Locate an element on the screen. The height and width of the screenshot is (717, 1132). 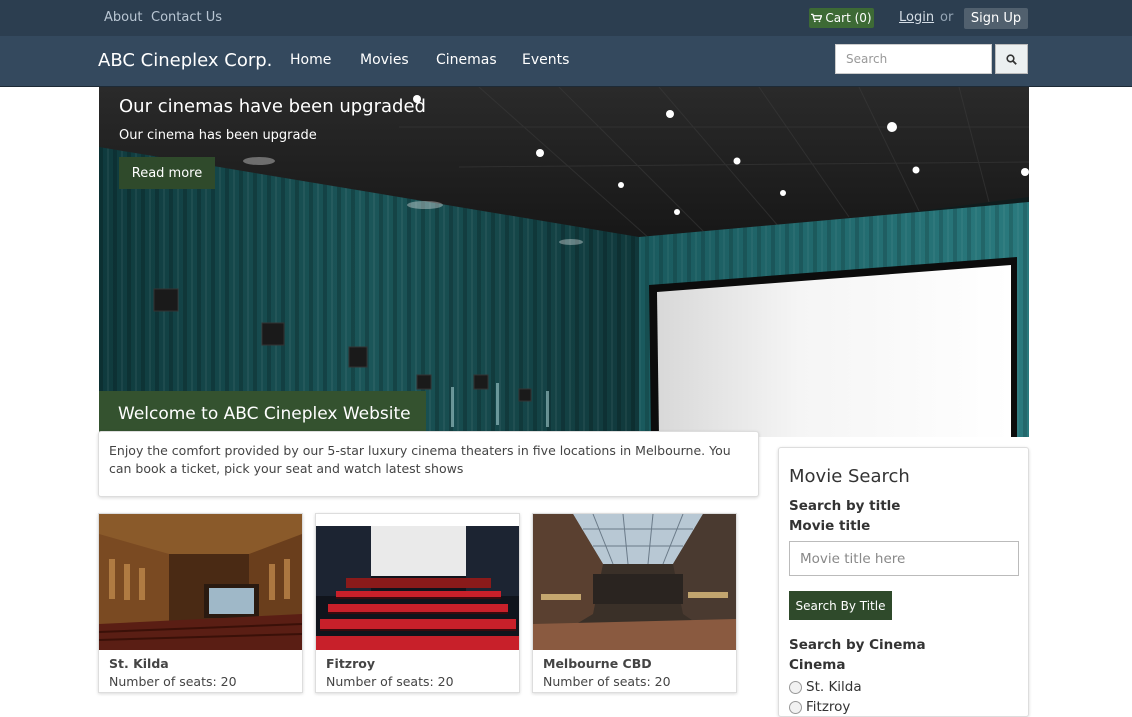
nav-item-home: Home is located at coordinates (310, 60).